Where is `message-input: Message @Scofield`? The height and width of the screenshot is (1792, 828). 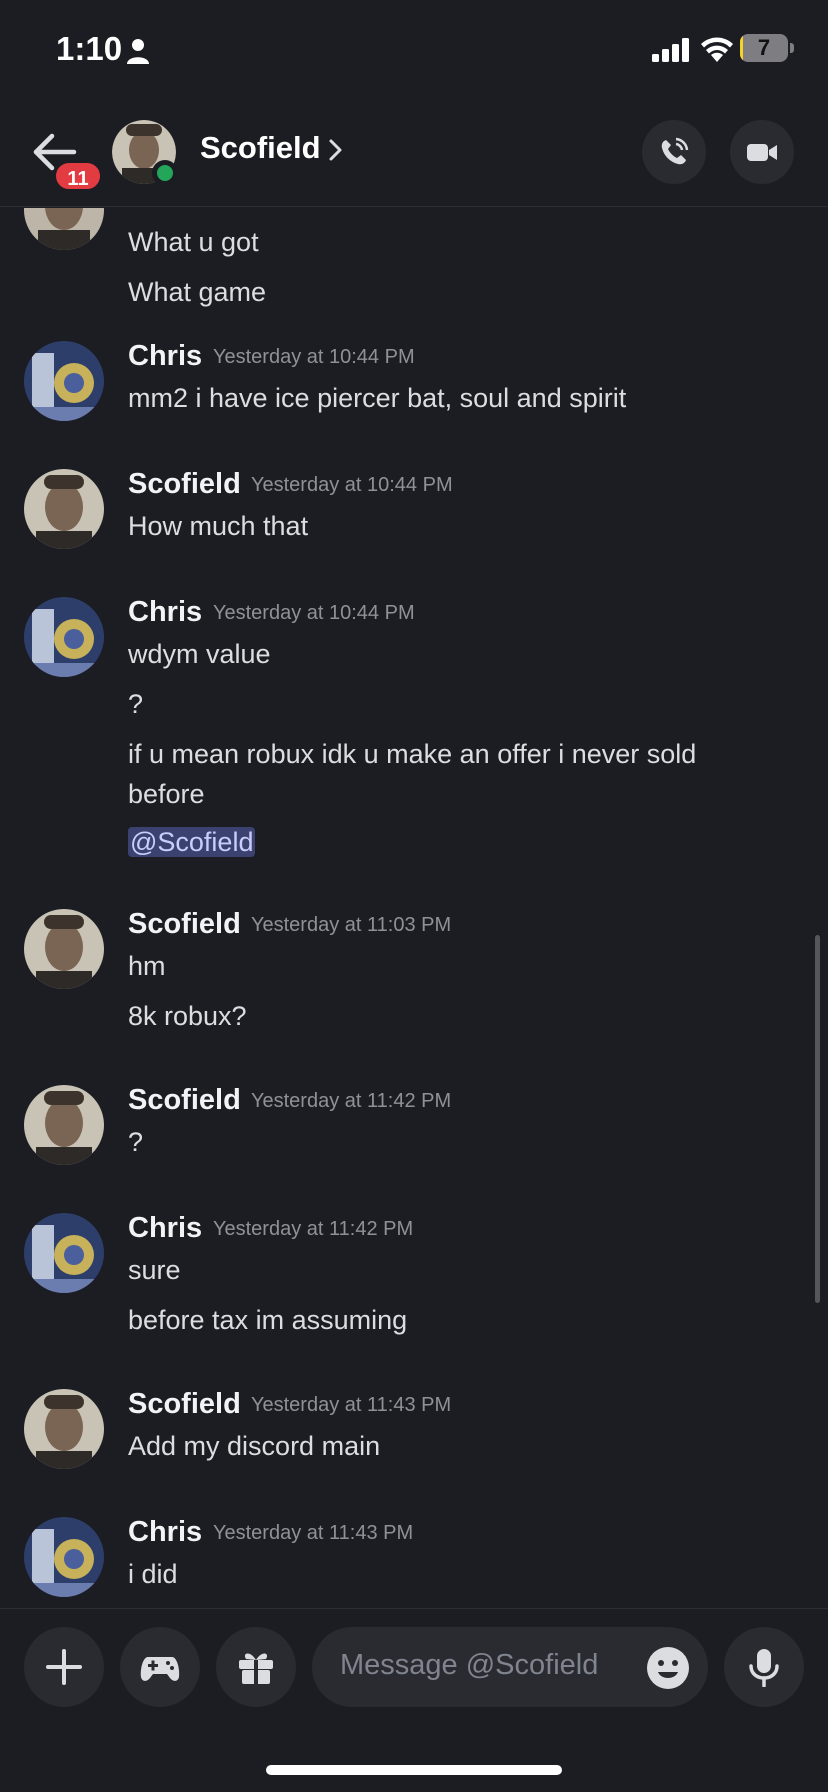
message-input: Message @Scofield is located at coordinates (510, 1667).